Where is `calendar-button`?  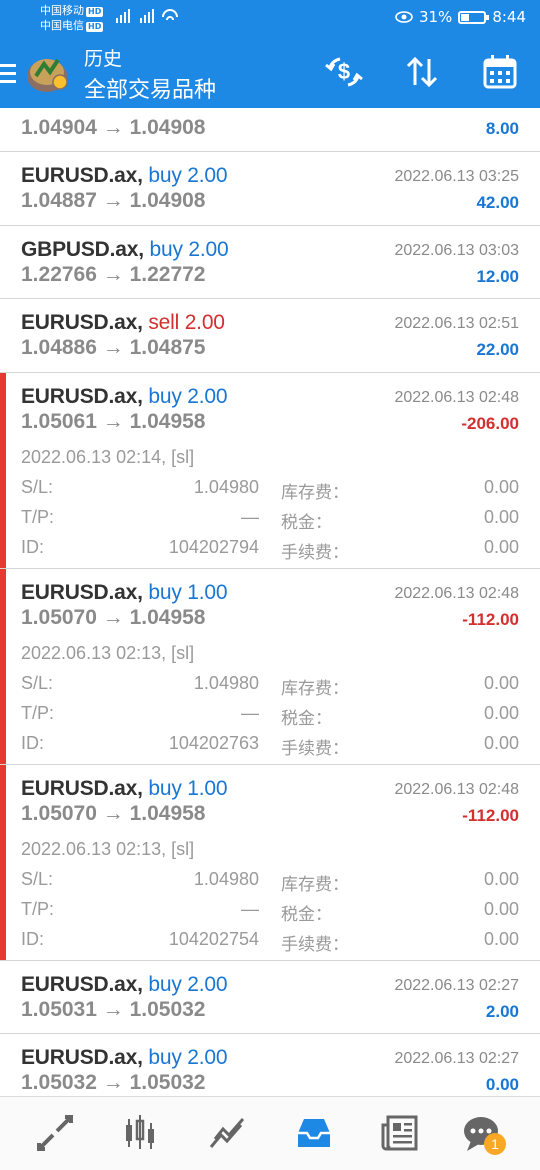
calendar-button is located at coordinates (500, 72).